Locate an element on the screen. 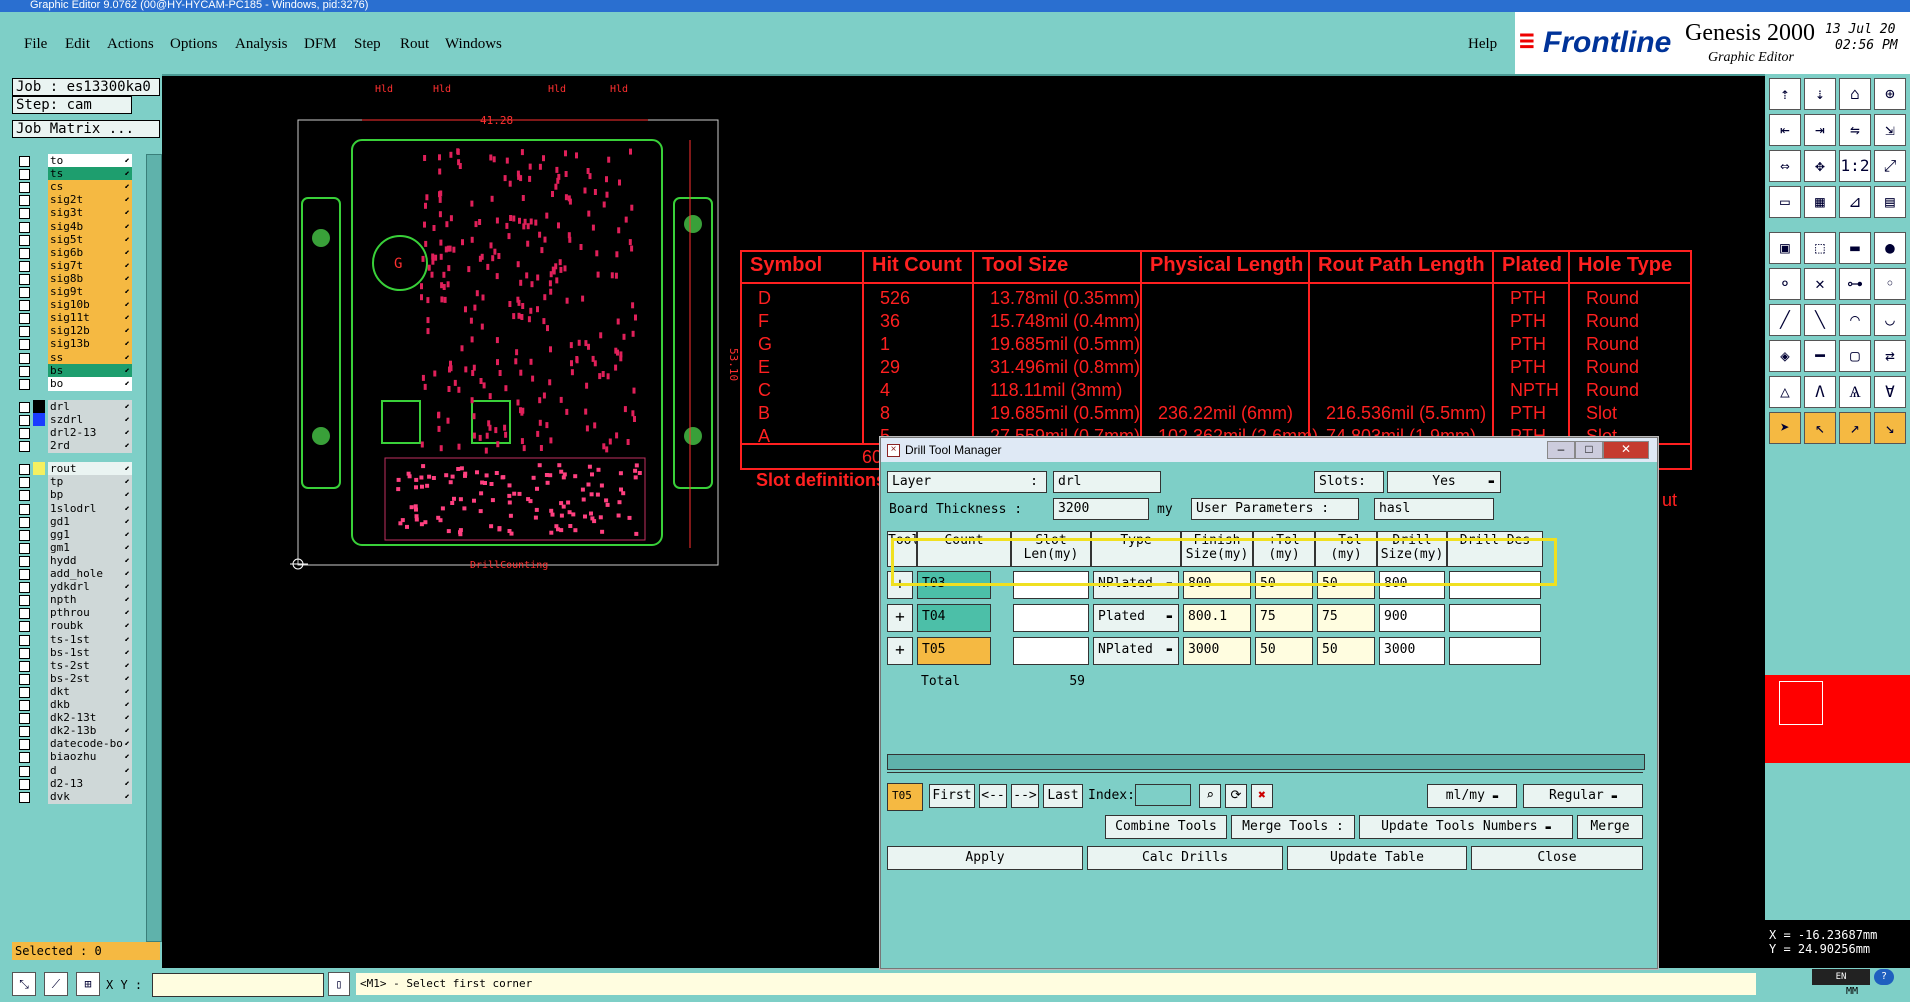 This screenshot has width=1910, height=1002. menu-dfm: DFM is located at coordinates (320, 44).